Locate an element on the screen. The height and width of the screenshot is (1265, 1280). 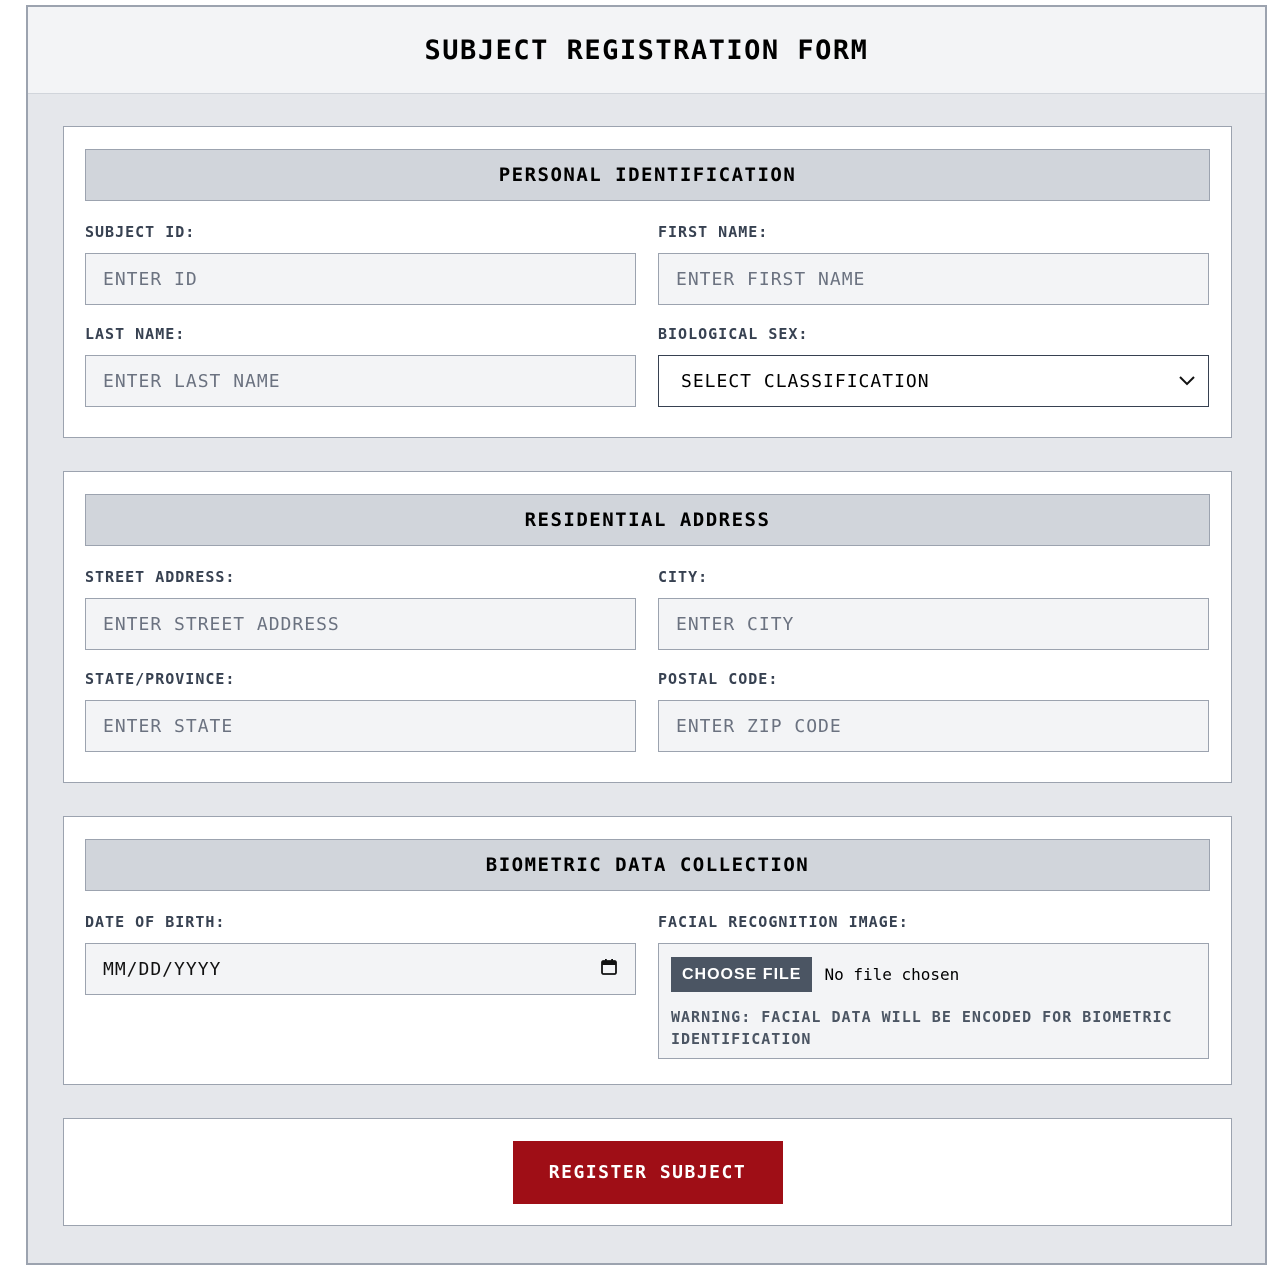
first-name-input: ENTER FIRST NAME is located at coordinates (933, 279).